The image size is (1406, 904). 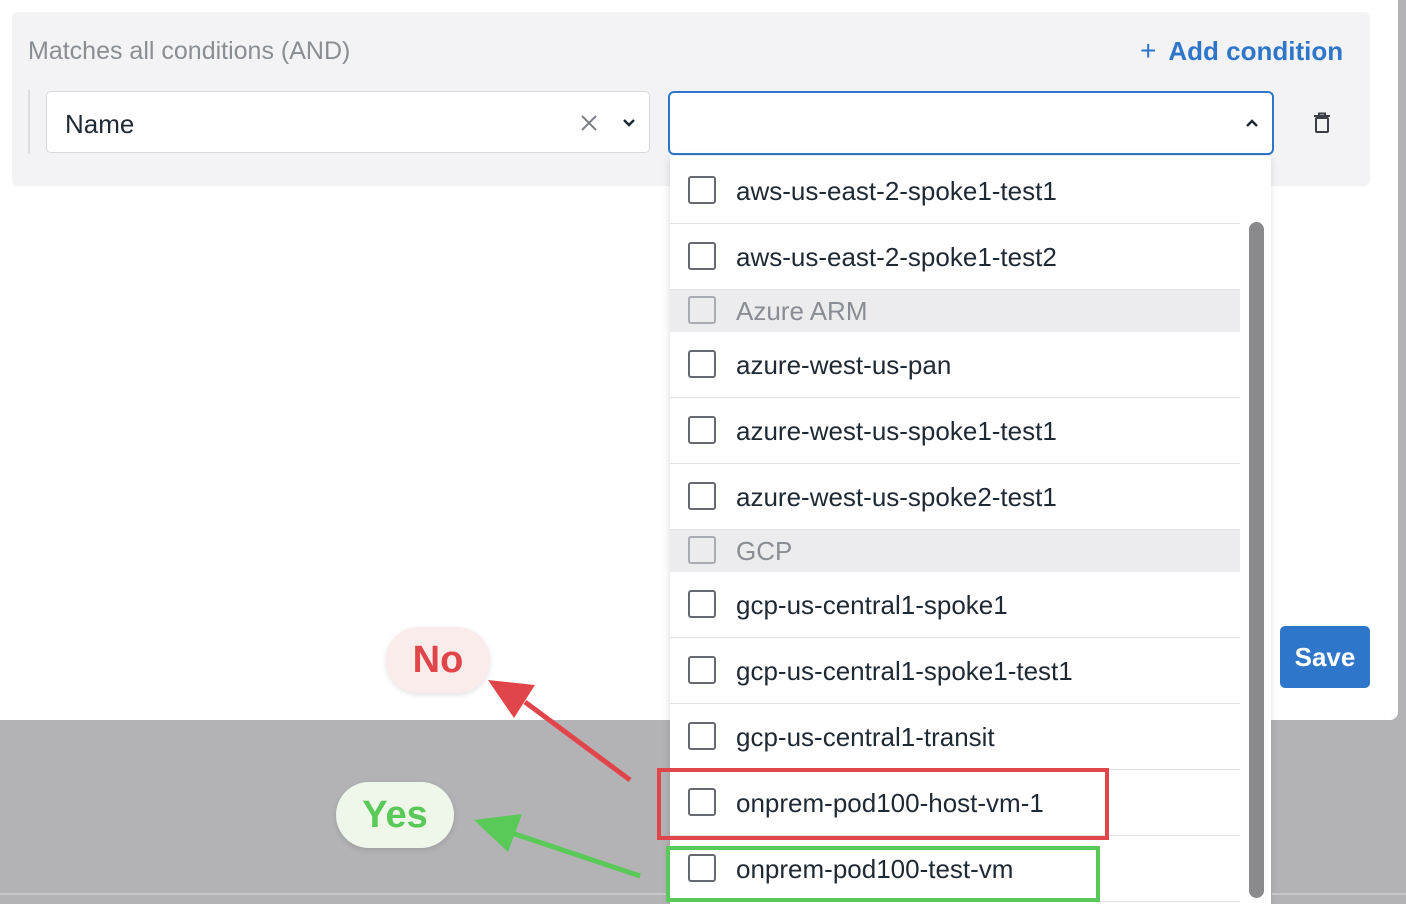 What do you see at coordinates (764, 551) in the screenshot?
I see `dropdown-option-label: GCP` at bounding box center [764, 551].